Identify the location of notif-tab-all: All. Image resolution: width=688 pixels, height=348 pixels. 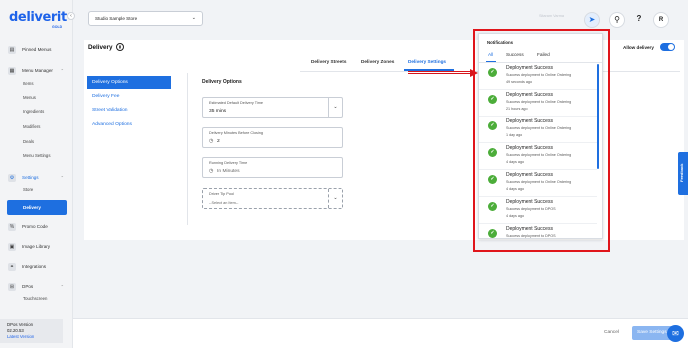
(490, 54).